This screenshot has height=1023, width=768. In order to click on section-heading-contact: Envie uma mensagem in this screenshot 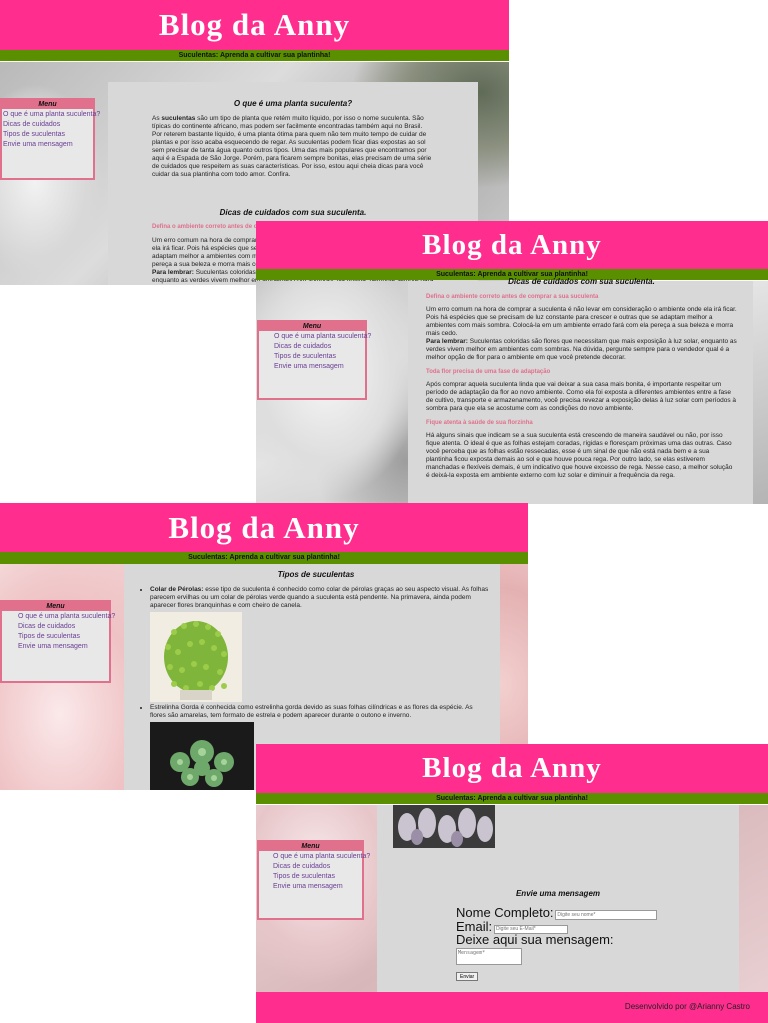, I will do `click(558, 893)`.